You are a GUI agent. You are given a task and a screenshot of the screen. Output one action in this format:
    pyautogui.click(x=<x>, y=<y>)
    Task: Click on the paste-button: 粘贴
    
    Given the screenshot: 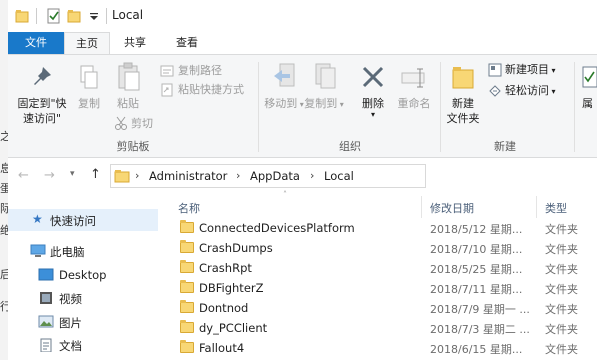 What is the action you would take?
    pyautogui.click(x=128, y=103)
    